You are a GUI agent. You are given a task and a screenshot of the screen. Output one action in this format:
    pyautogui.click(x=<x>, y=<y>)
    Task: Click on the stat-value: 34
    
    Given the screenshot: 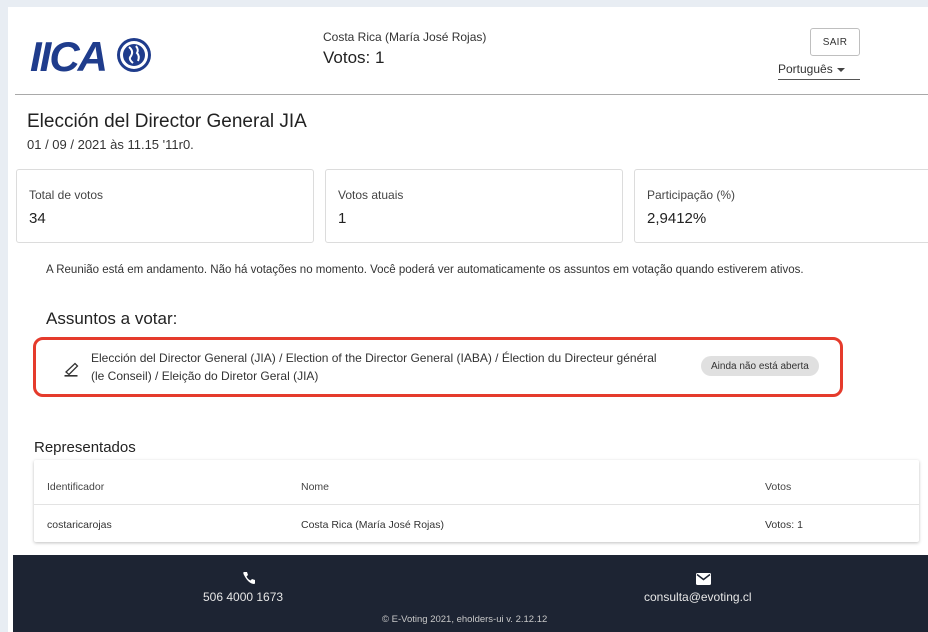 What is the action you would take?
    pyautogui.click(x=37, y=218)
    